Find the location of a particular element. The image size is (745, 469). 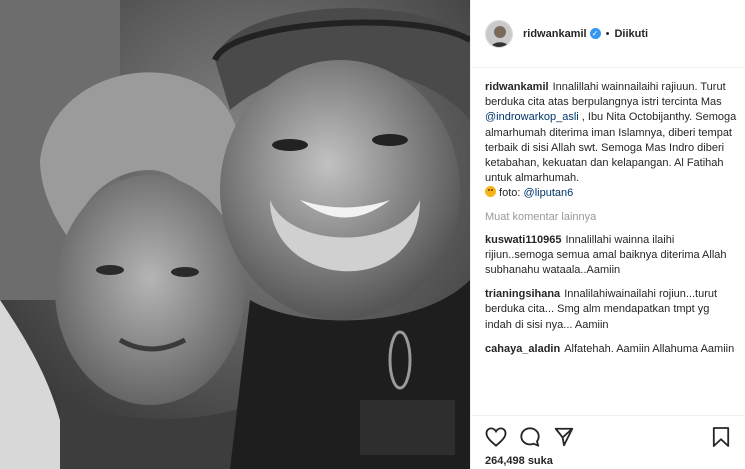

load-more-comments-button: Muat komentar lainnya is located at coordinates (611, 217).